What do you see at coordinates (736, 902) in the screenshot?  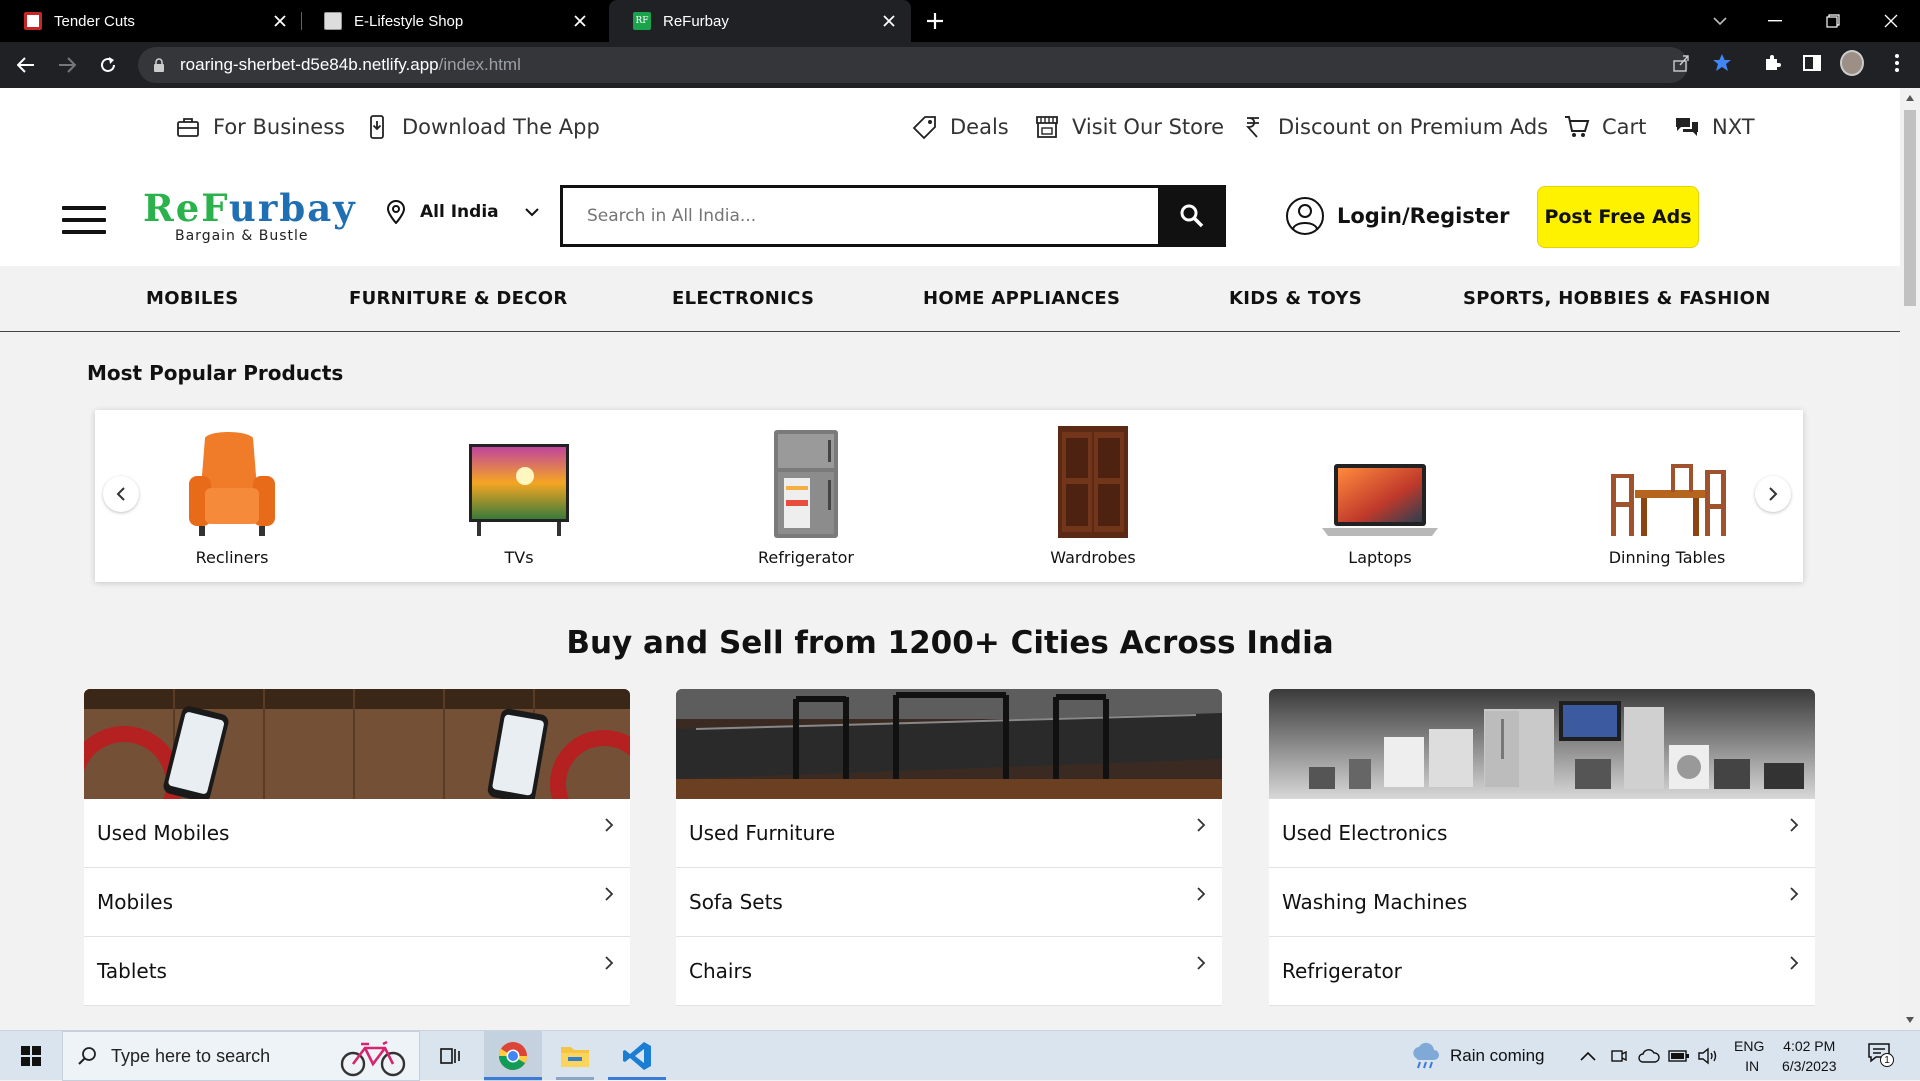 I see `row-label: Sofa Sets` at bounding box center [736, 902].